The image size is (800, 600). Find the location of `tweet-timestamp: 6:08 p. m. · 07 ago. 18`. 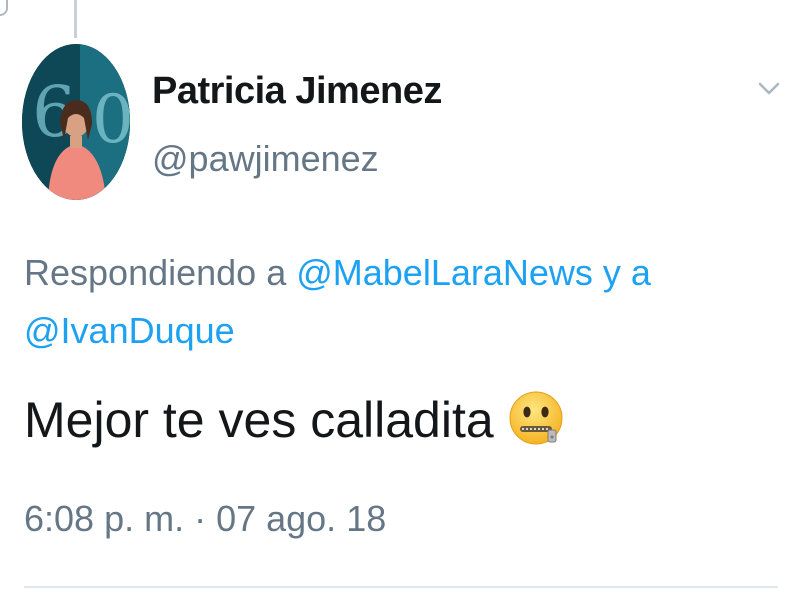

tweet-timestamp: 6:08 p. m. · 07 ago. 18 is located at coordinates (205, 519).